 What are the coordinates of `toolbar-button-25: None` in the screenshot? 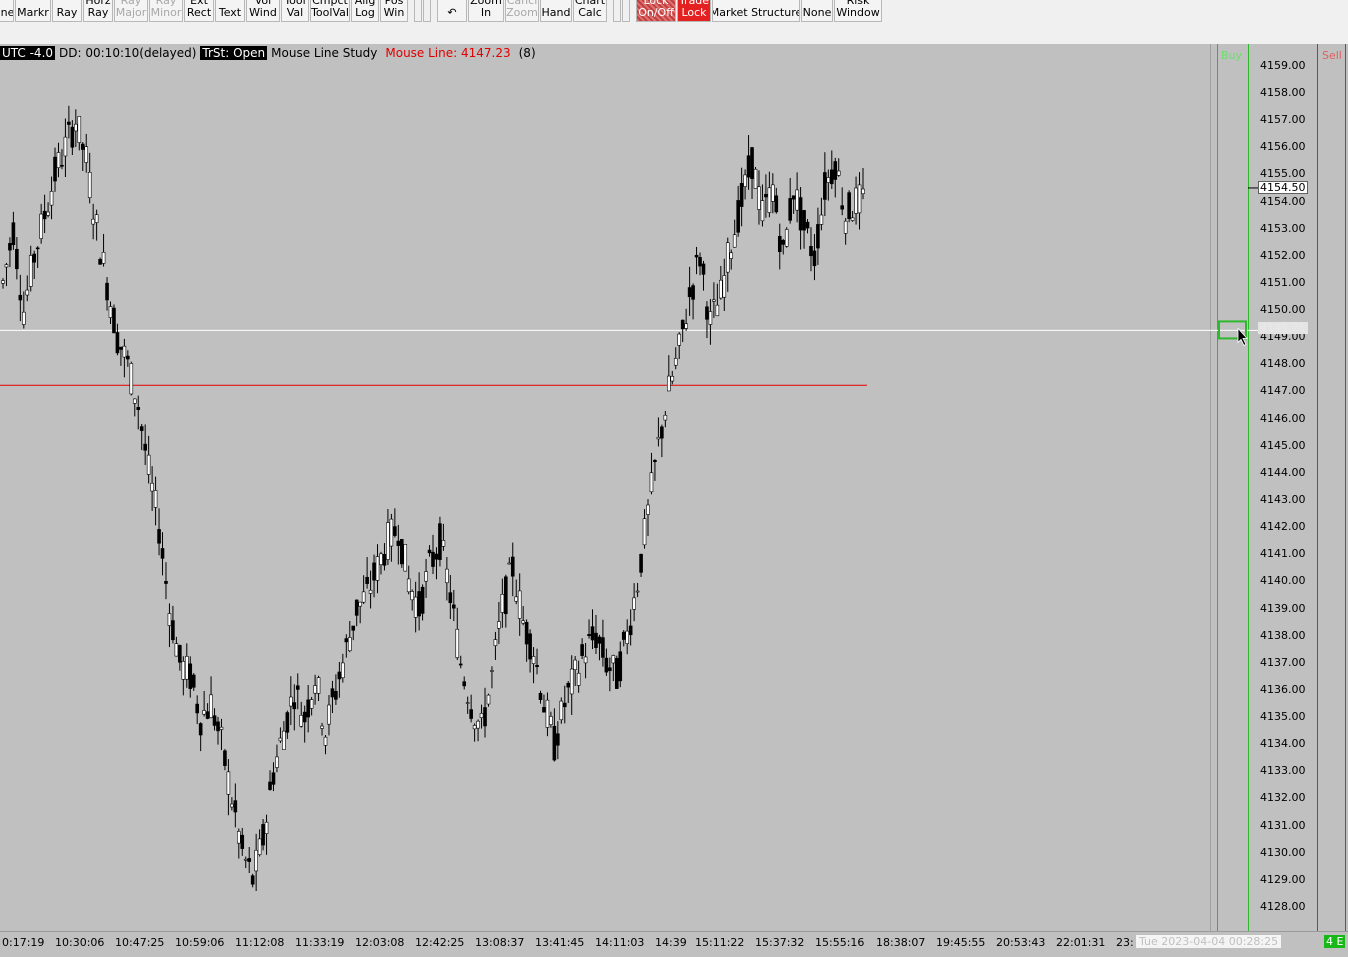 It's located at (817, 11).